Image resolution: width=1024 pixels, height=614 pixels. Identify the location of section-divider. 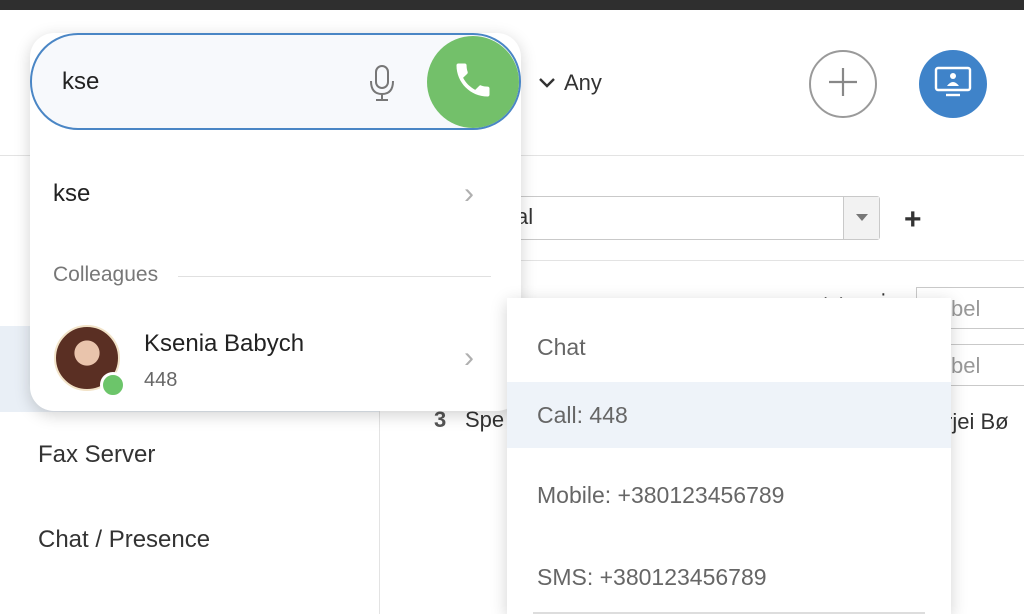
(334, 276).